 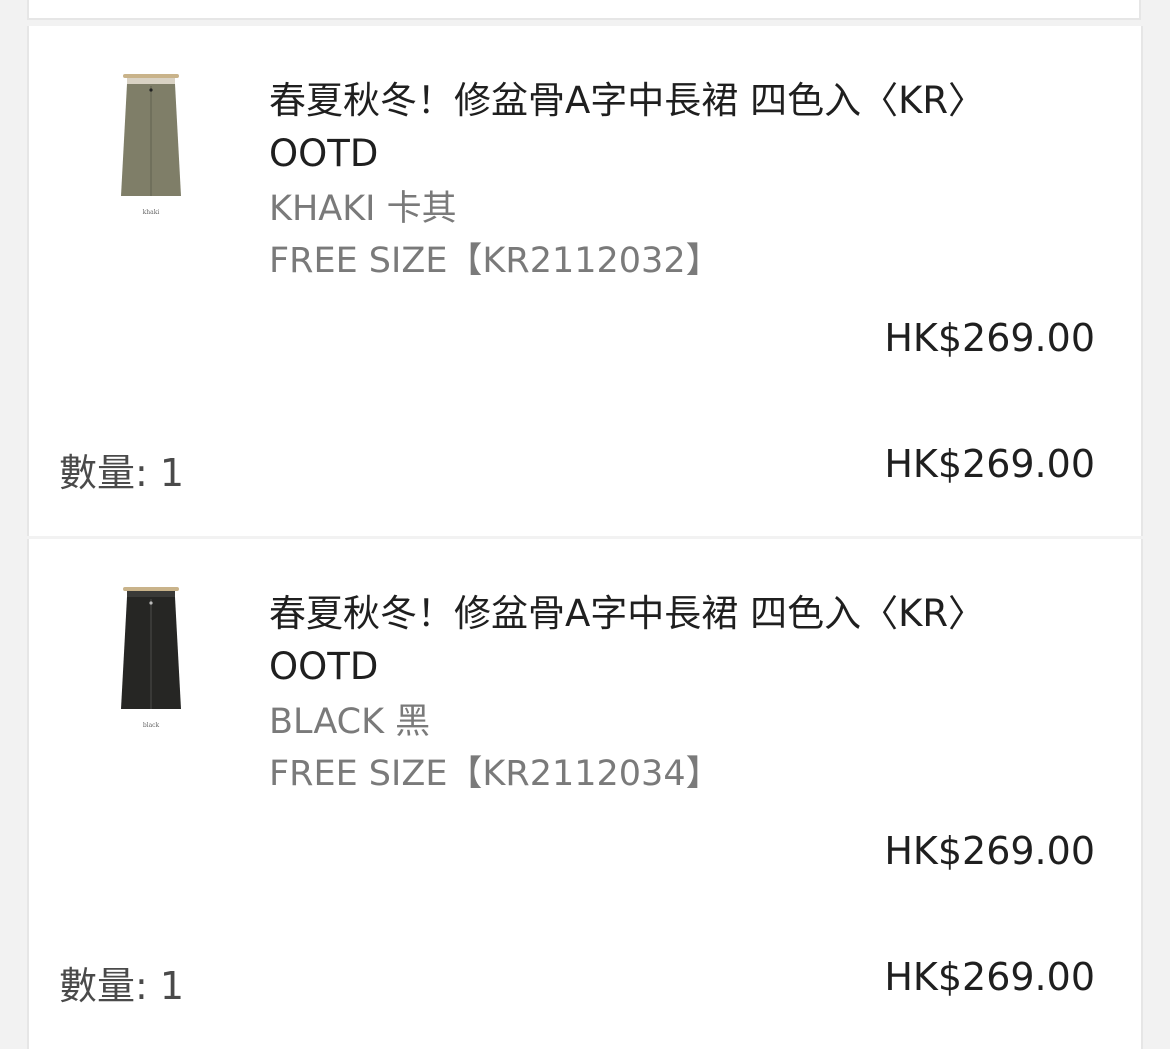 I want to click on product-sku: FREE SIZE【KR2112032】, so click(x=495, y=261).